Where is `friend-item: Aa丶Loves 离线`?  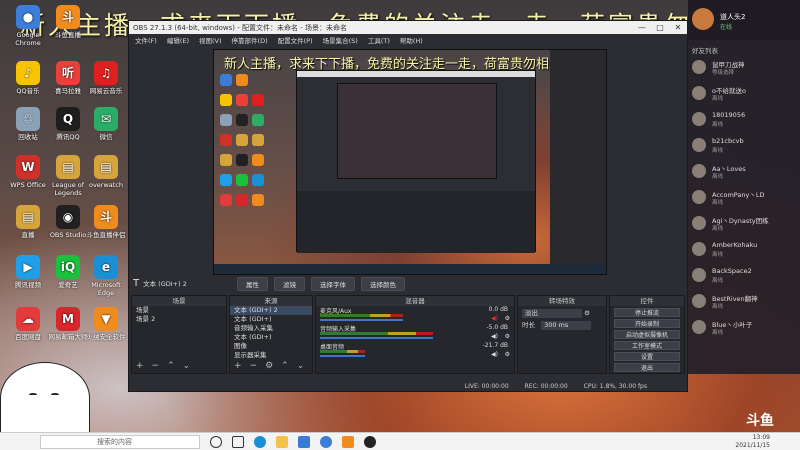 friend-item: Aa丶Loves 离线 is located at coordinates (744, 173).